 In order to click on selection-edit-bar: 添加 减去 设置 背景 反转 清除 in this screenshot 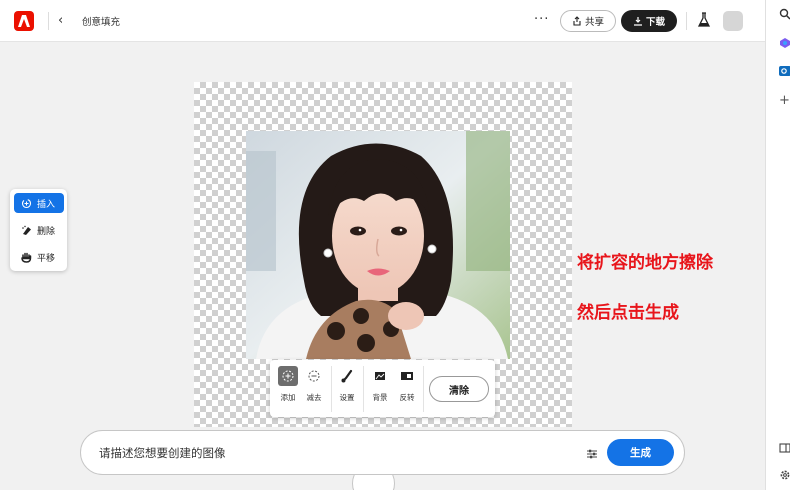, I will do `click(382, 388)`.